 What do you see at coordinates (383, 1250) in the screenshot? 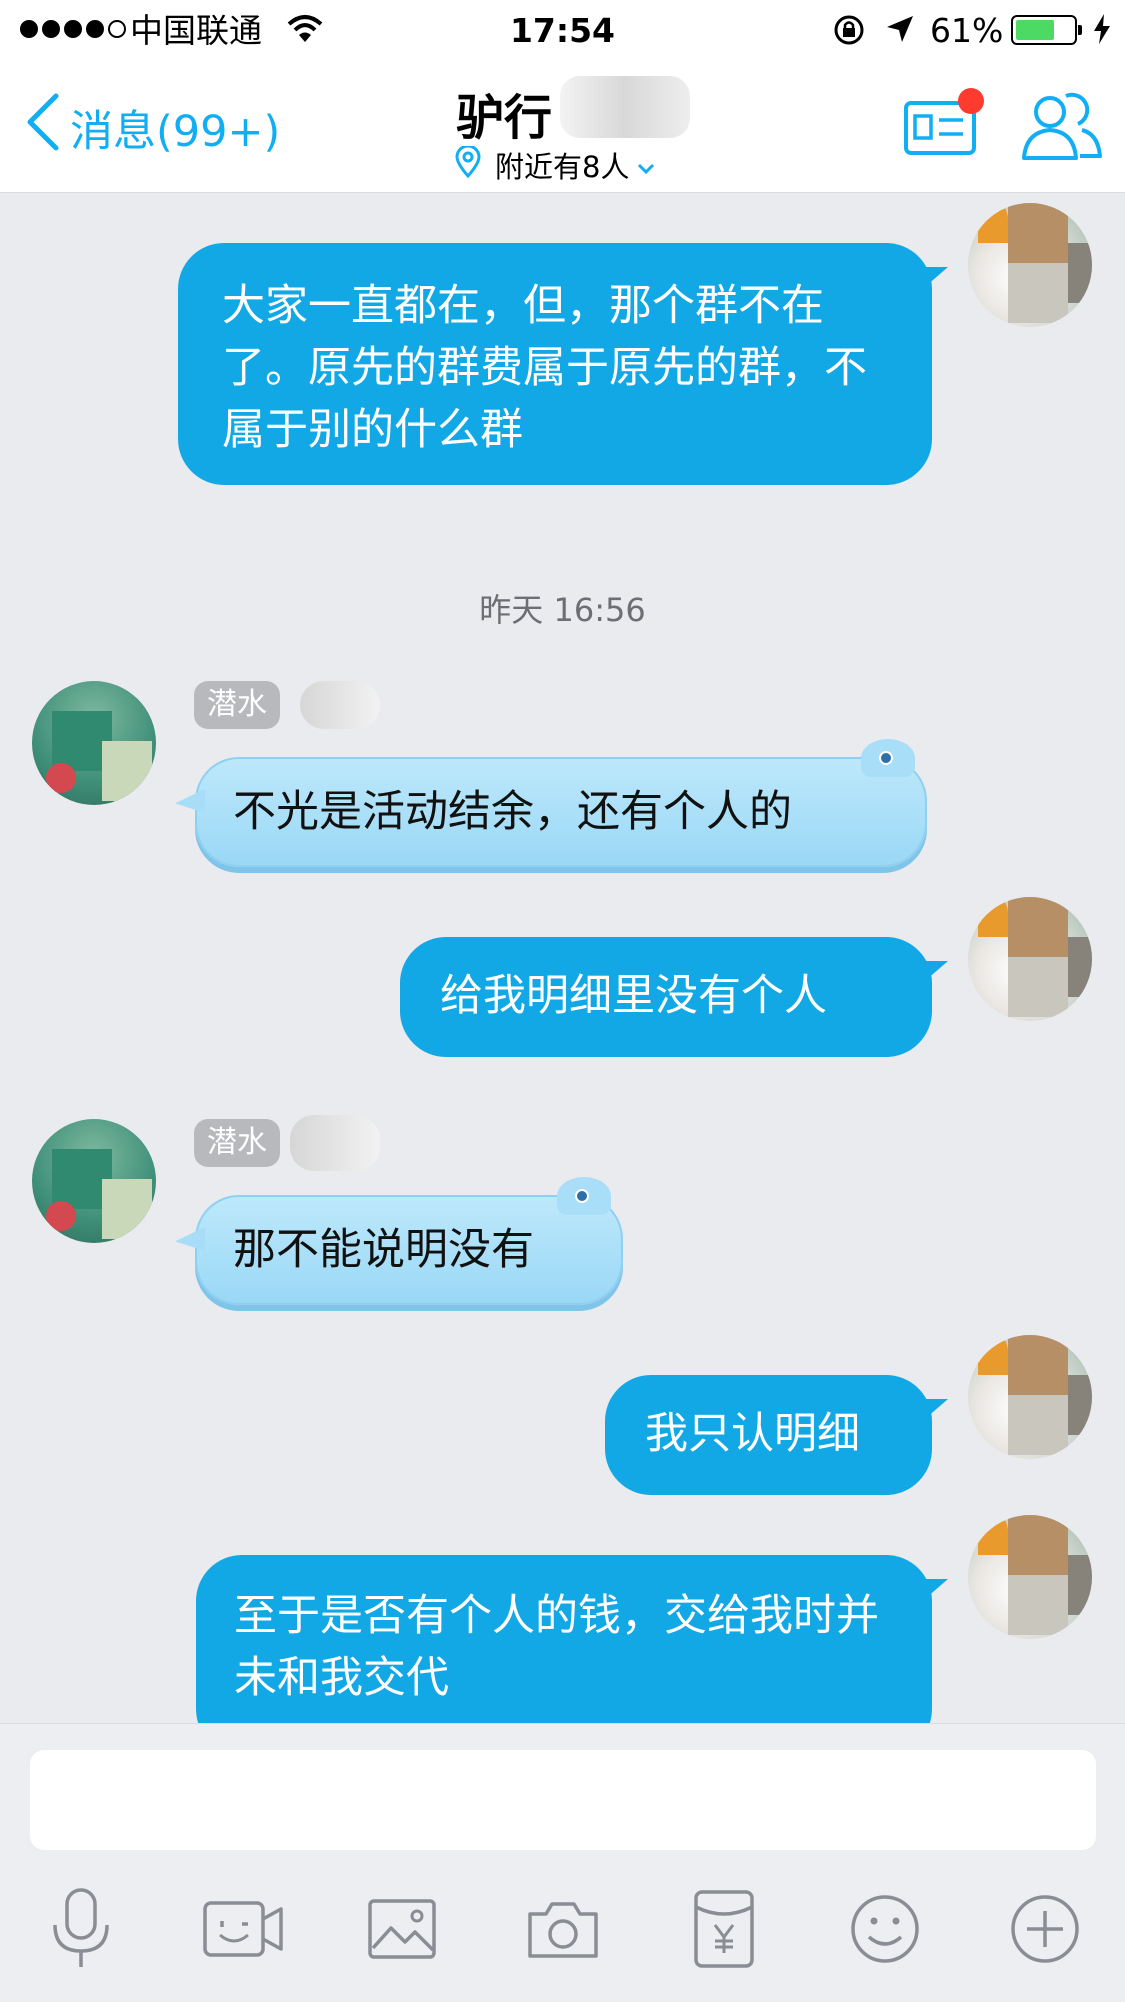
I see `message-text: 那不能说明没有` at bounding box center [383, 1250].